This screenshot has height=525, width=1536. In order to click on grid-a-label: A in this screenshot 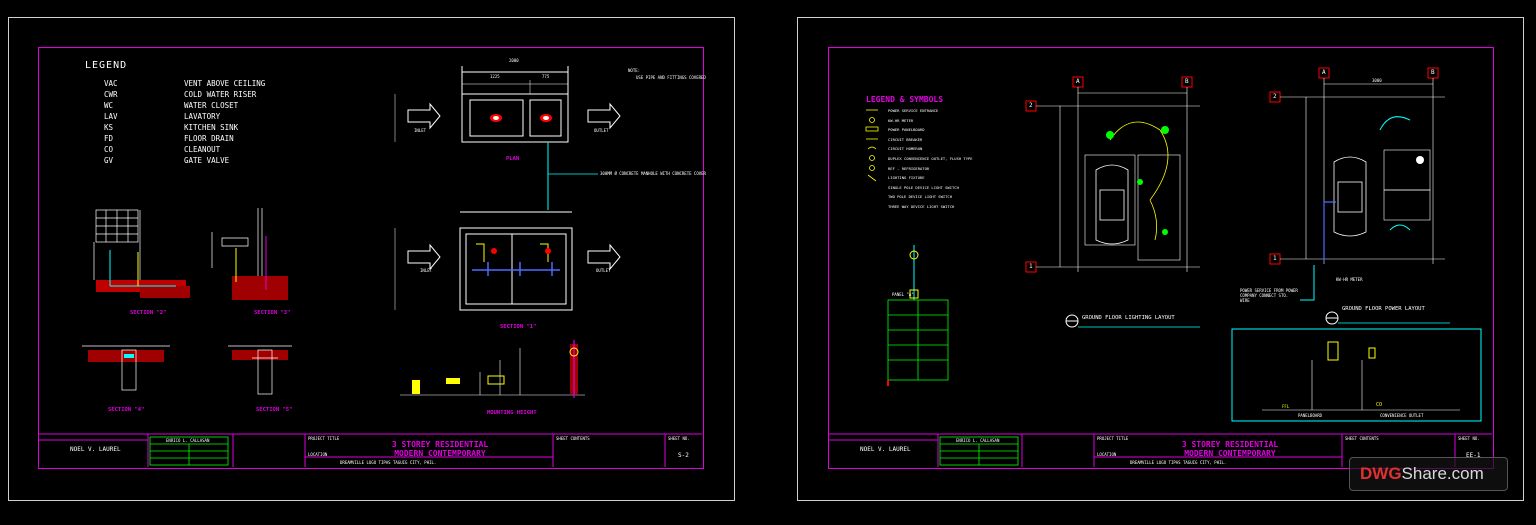, I will do `click(1078, 81)`.